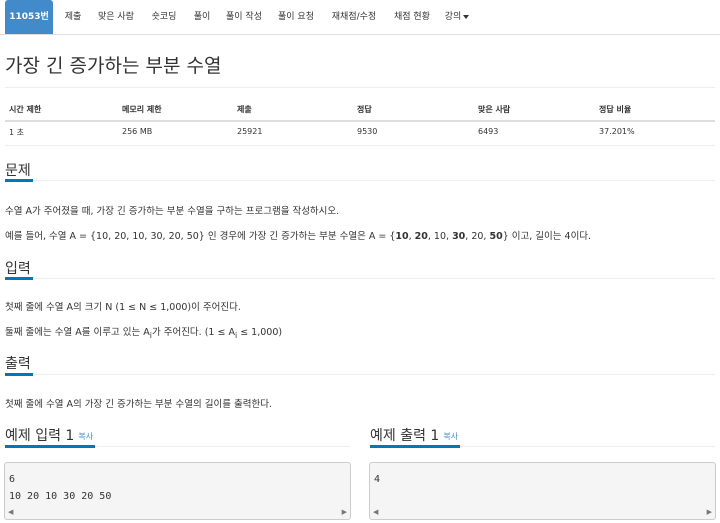 This screenshot has width=720, height=523. I want to click on value-memory-limit: 256 MB, so click(137, 131).